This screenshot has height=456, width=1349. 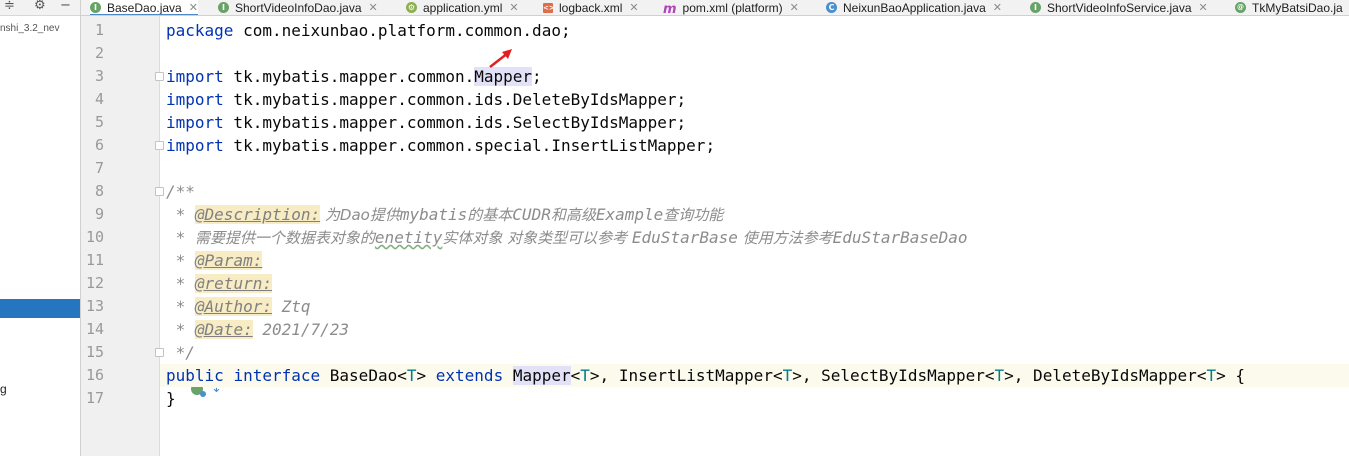 I want to click on line-number: 9, so click(x=99, y=214).